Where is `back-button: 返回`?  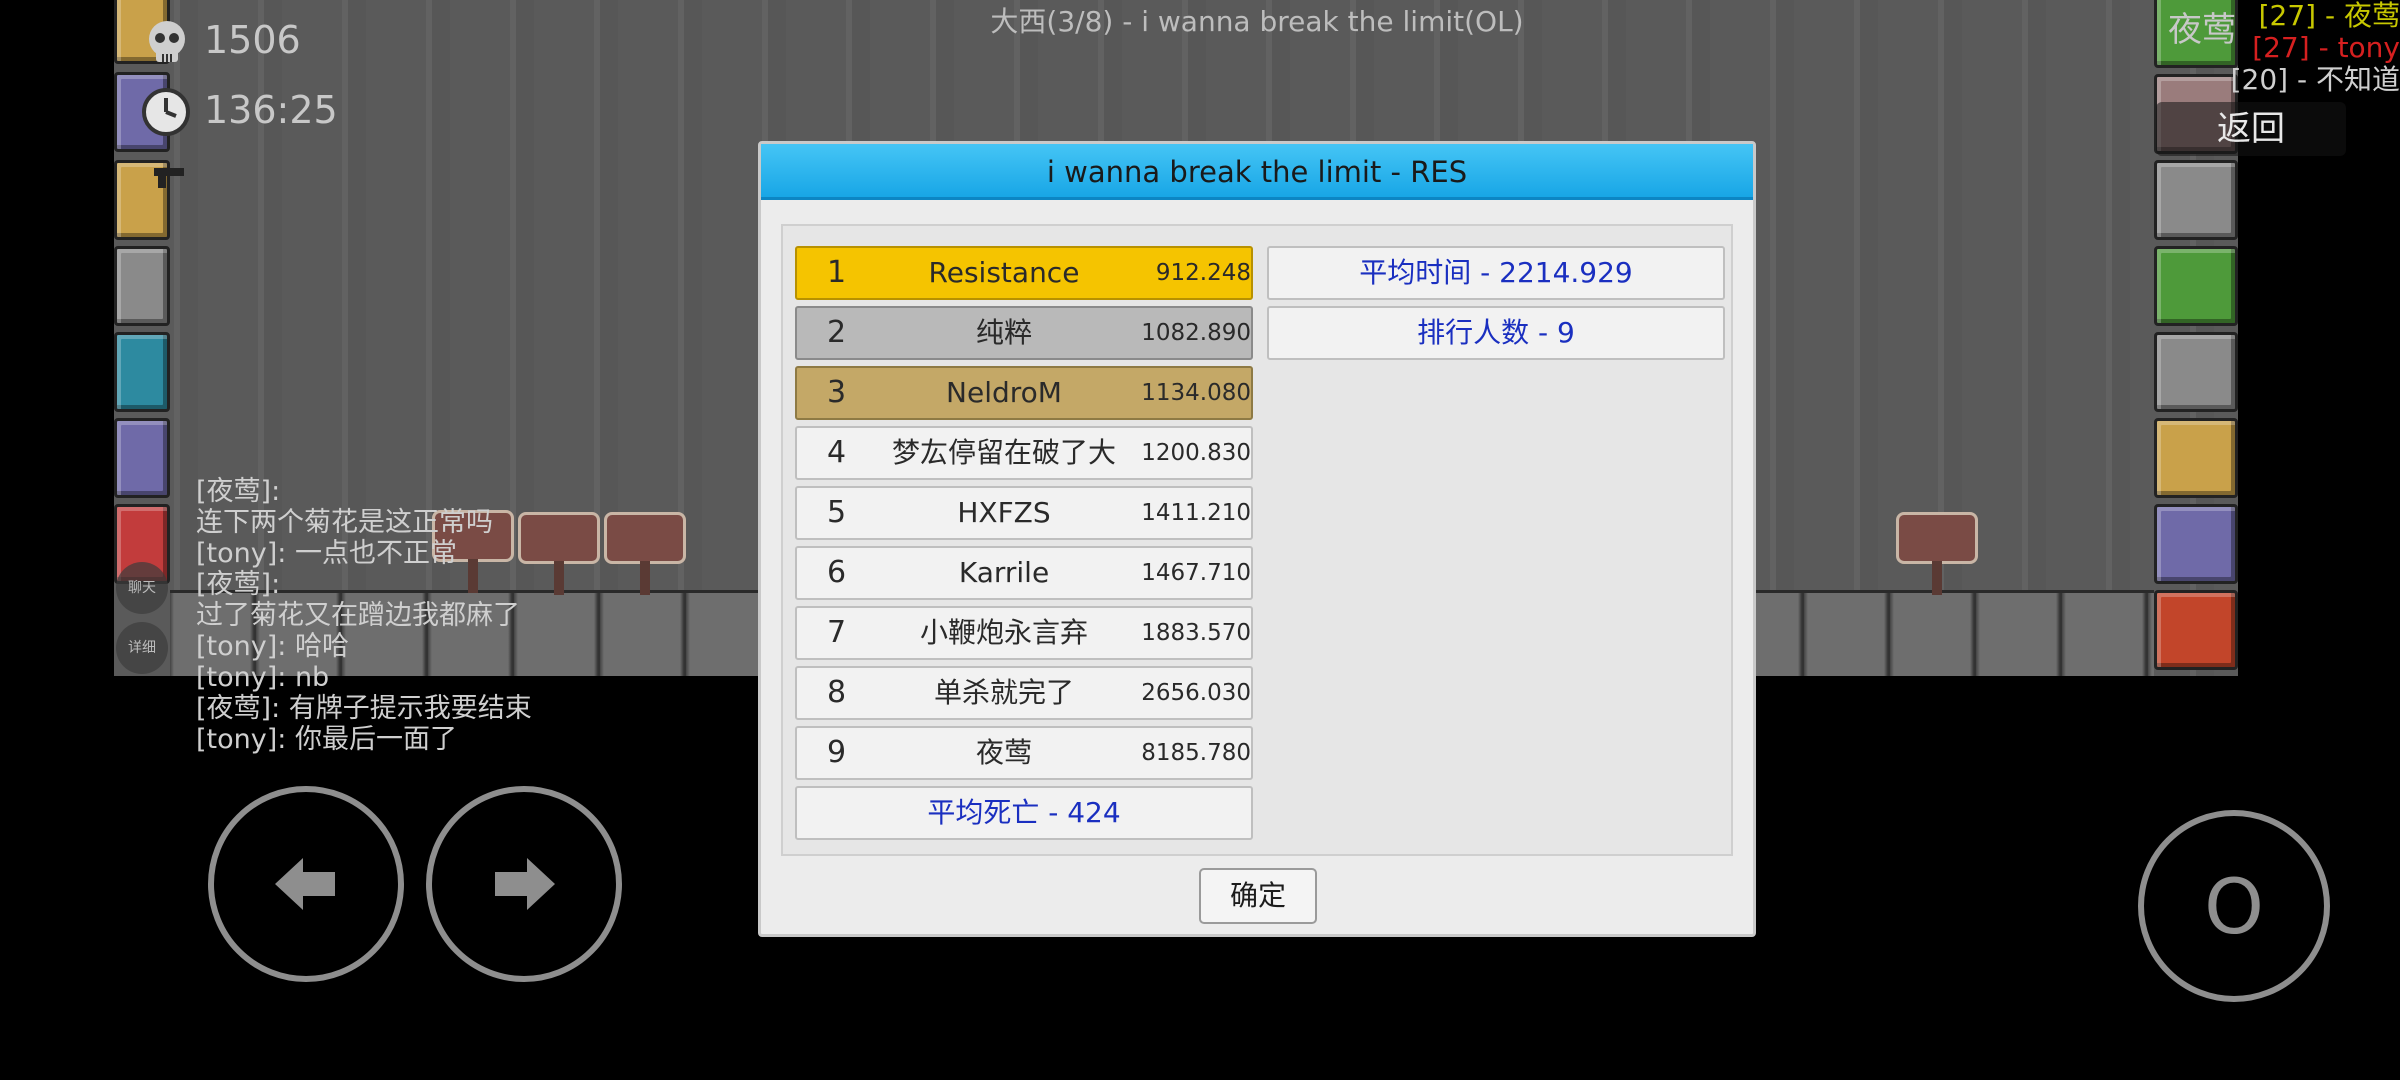
back-button: 返回 is located at coordinates (2251, 129).